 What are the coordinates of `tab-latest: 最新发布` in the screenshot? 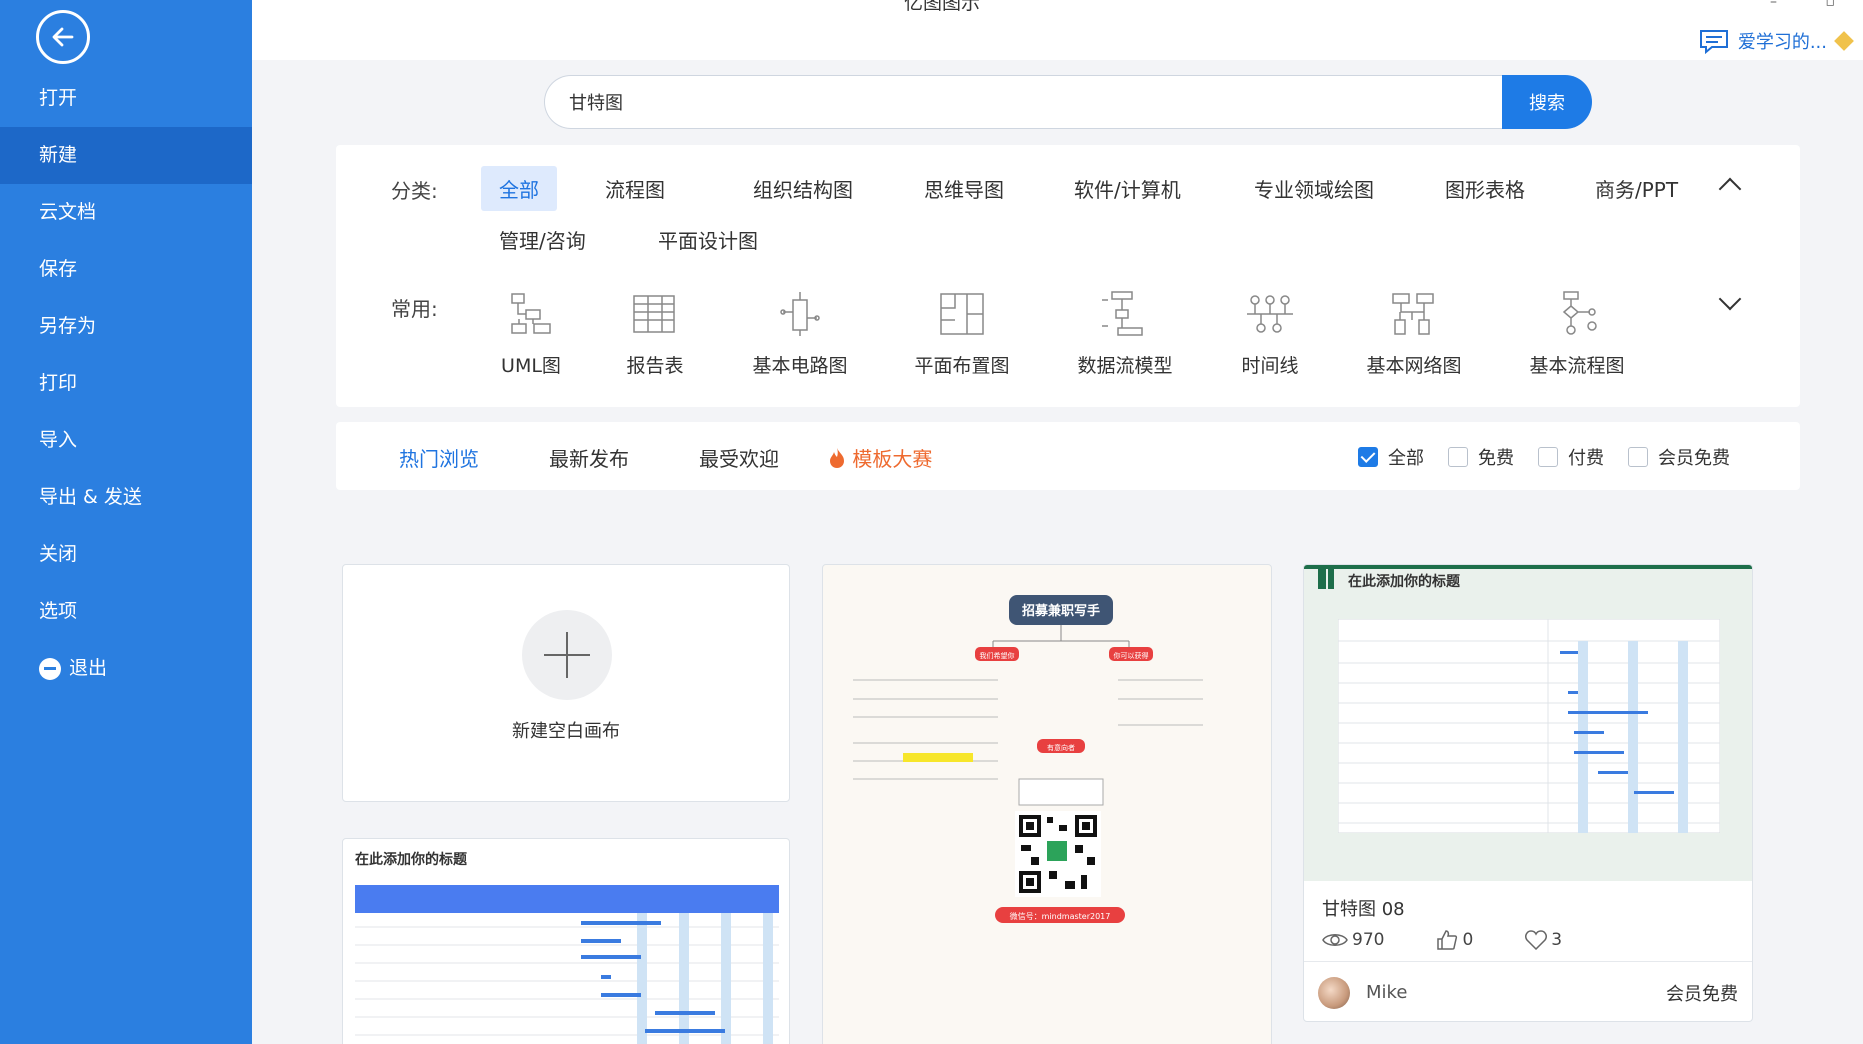 It's located at (589, 457).